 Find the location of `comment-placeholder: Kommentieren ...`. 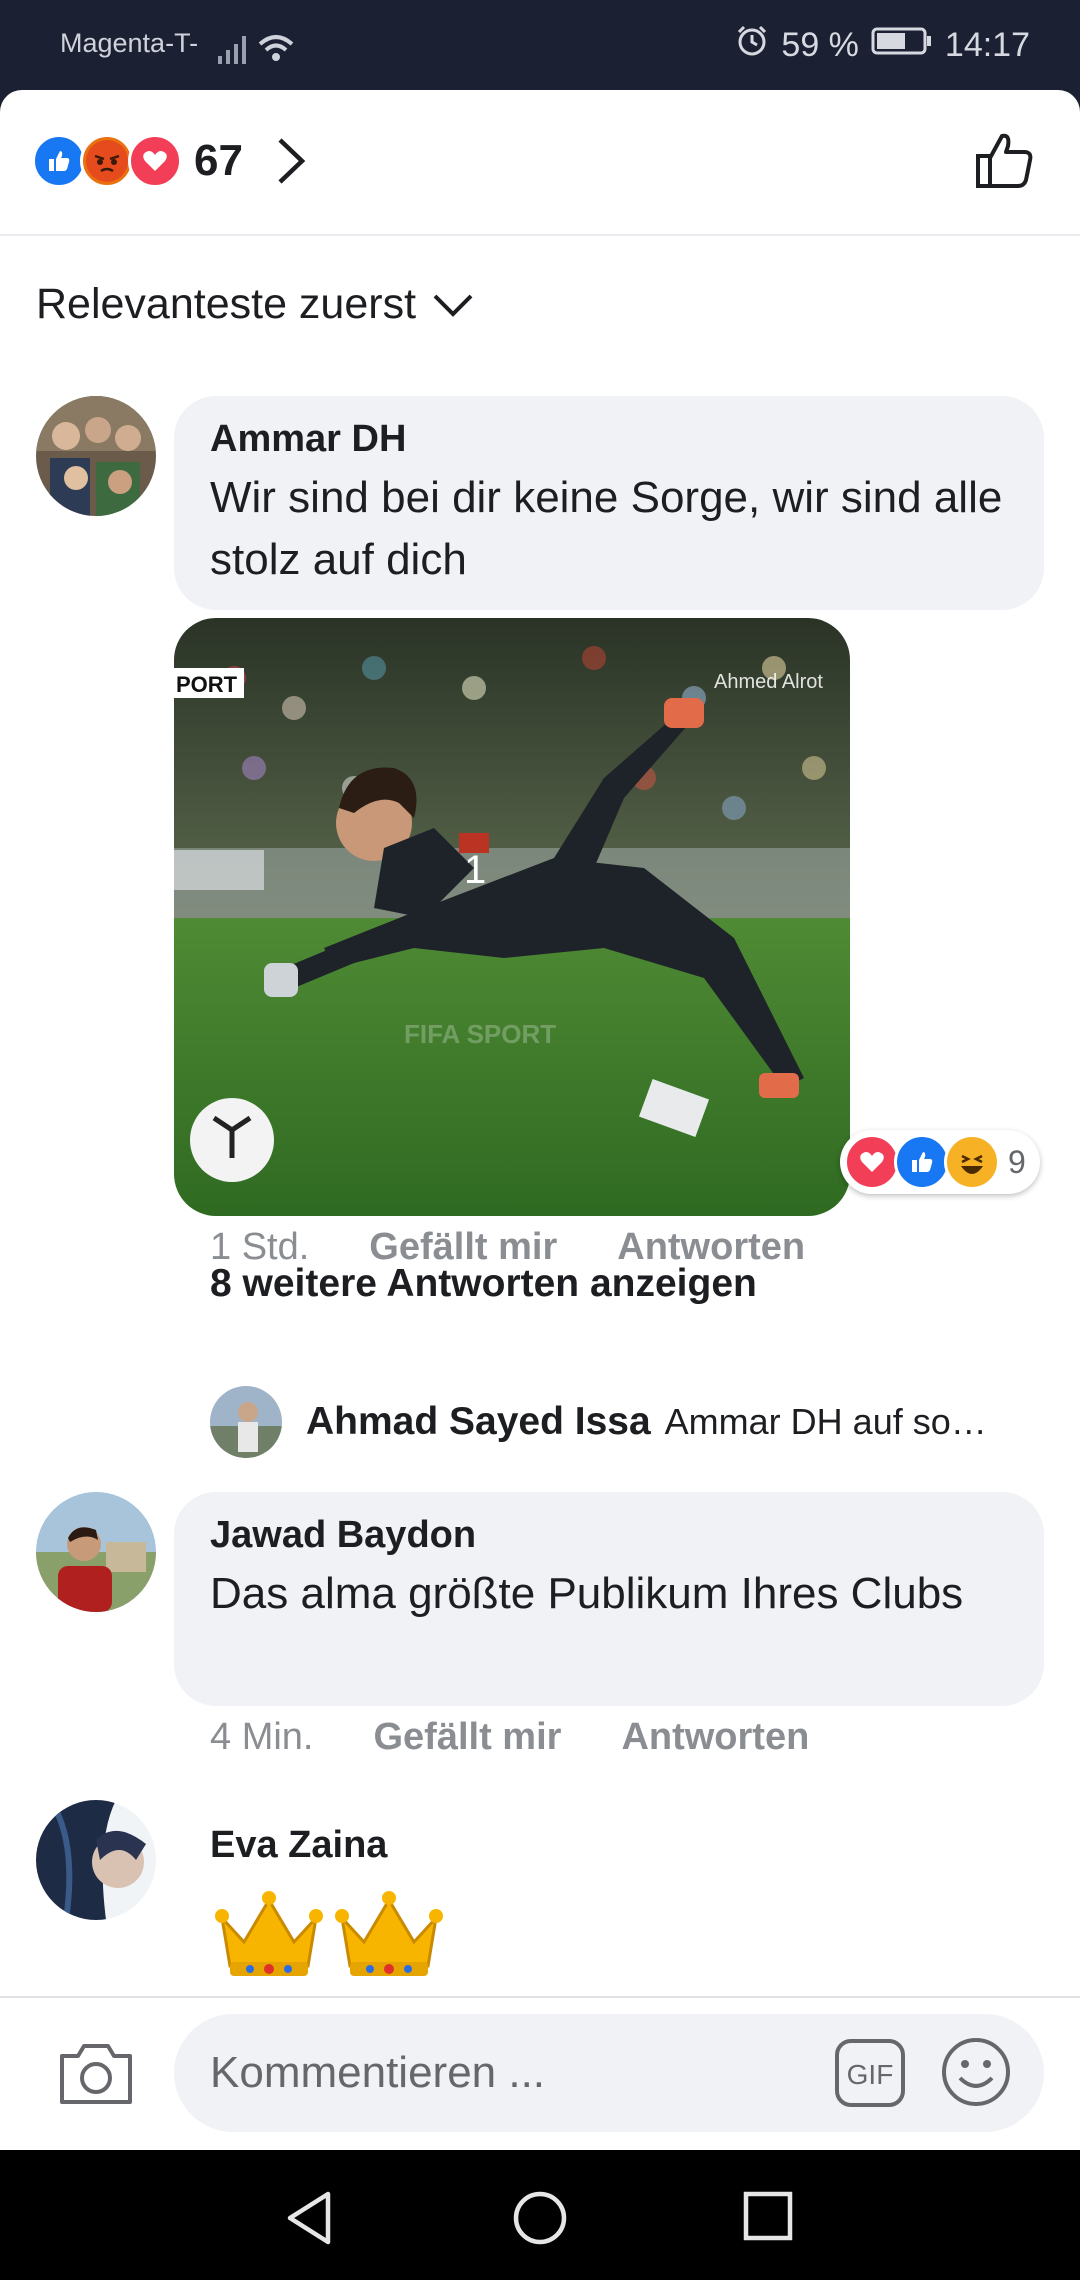

comment-placeholder: Kommentieren ... is located at coordinates (378, 2072).